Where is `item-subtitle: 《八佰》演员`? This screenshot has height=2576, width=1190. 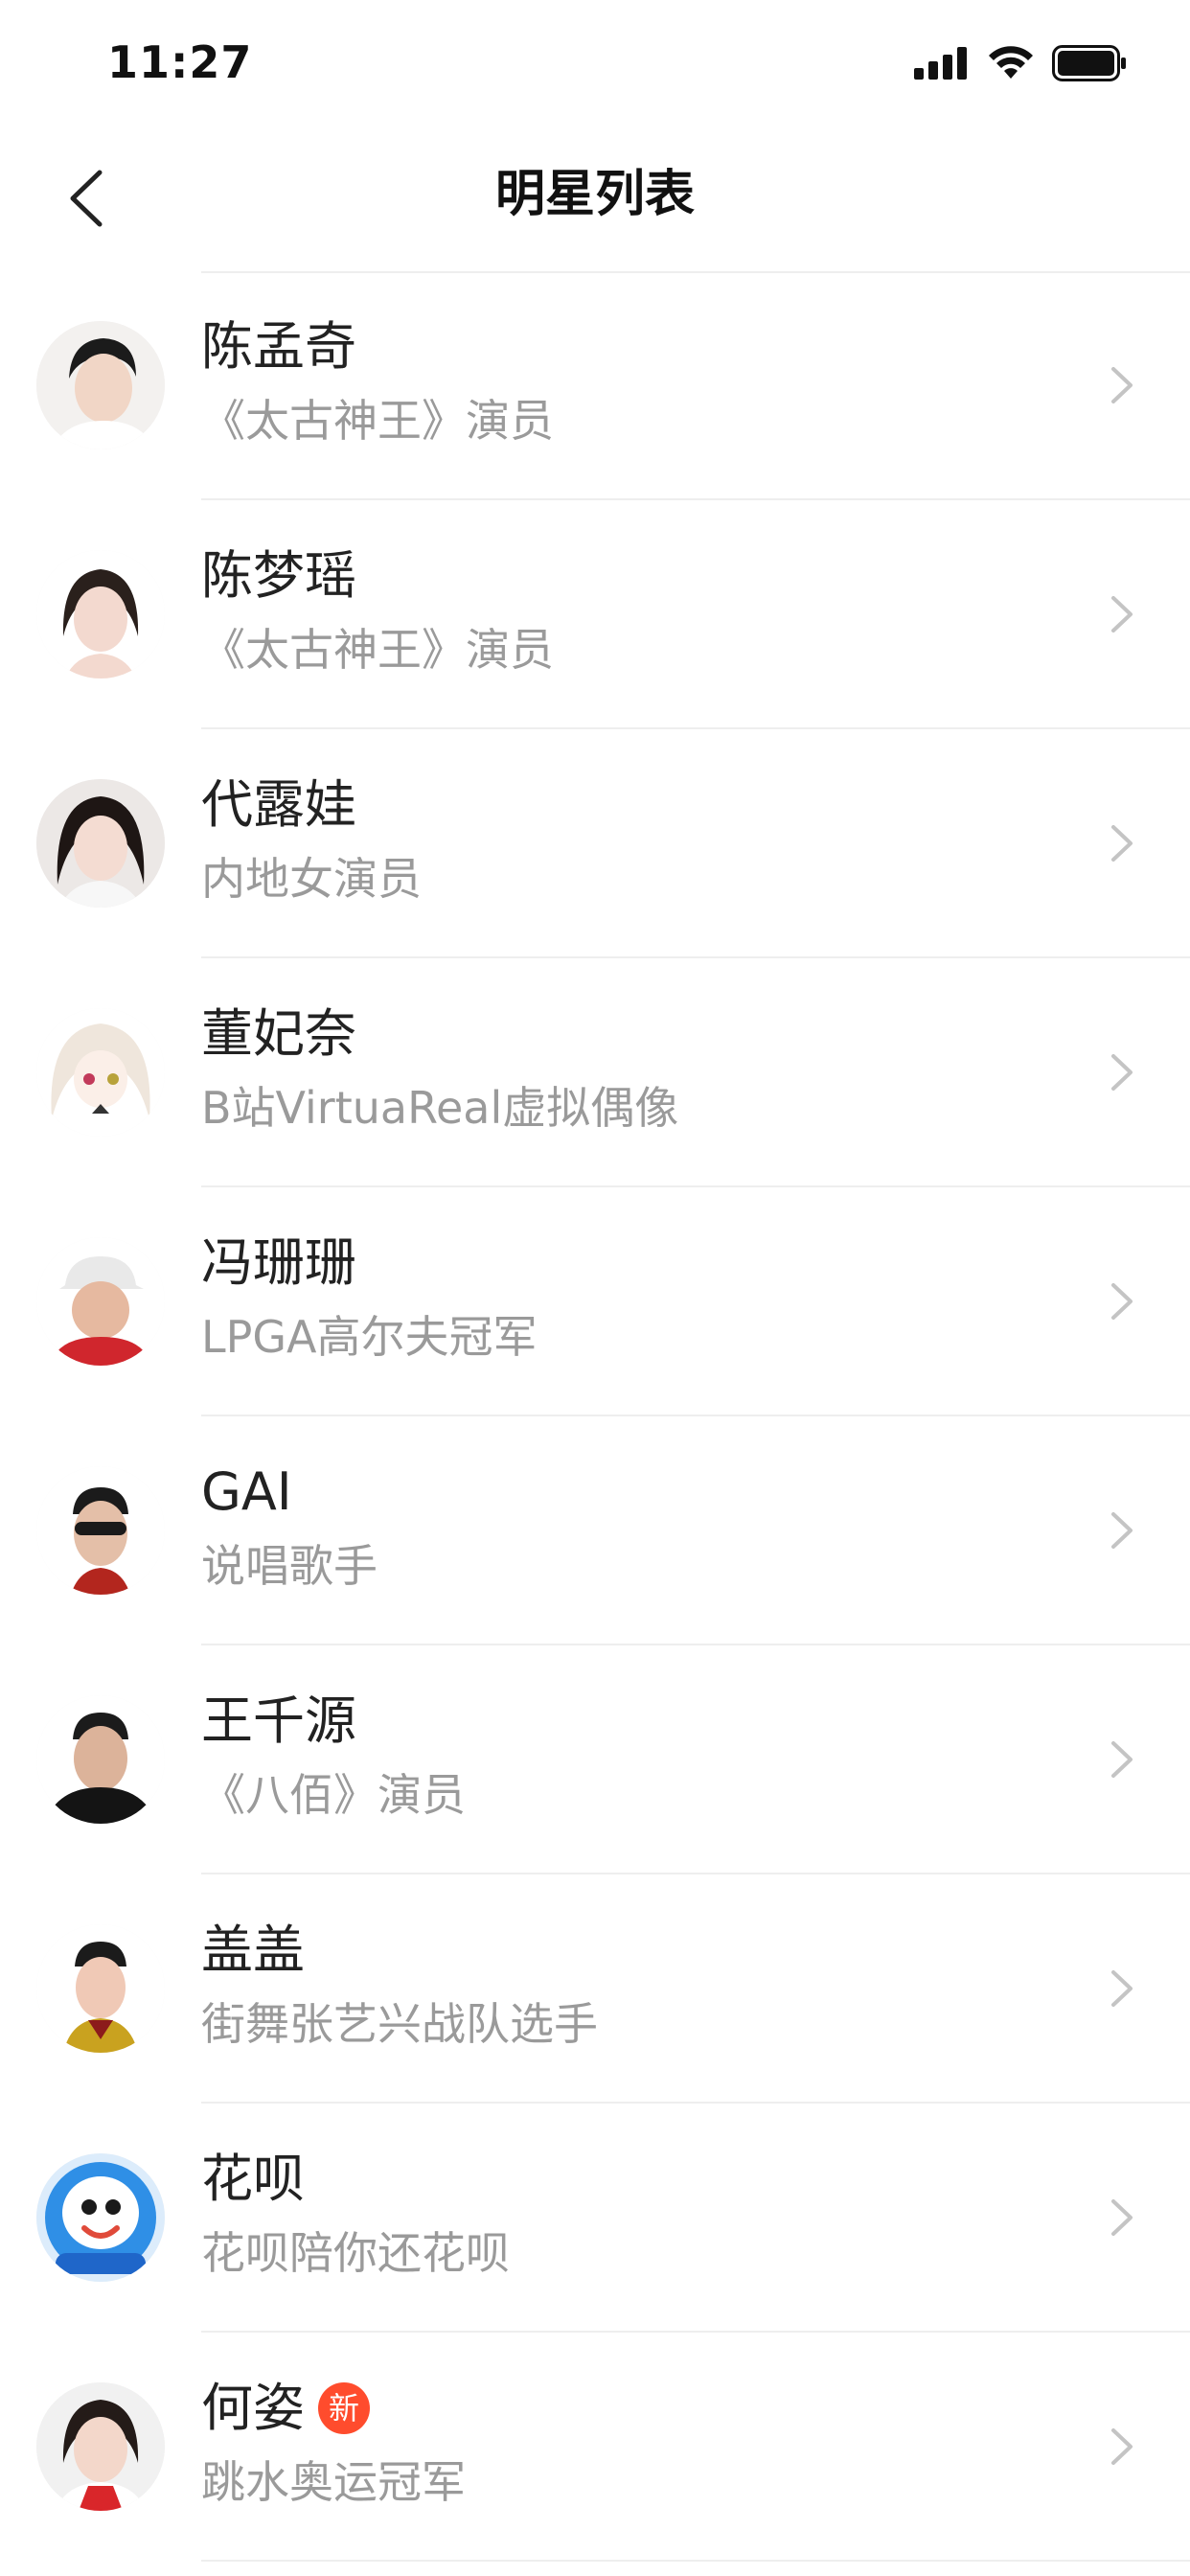 item-subtitle: 《八佰》演员 is located at coordinates (334, 1795).